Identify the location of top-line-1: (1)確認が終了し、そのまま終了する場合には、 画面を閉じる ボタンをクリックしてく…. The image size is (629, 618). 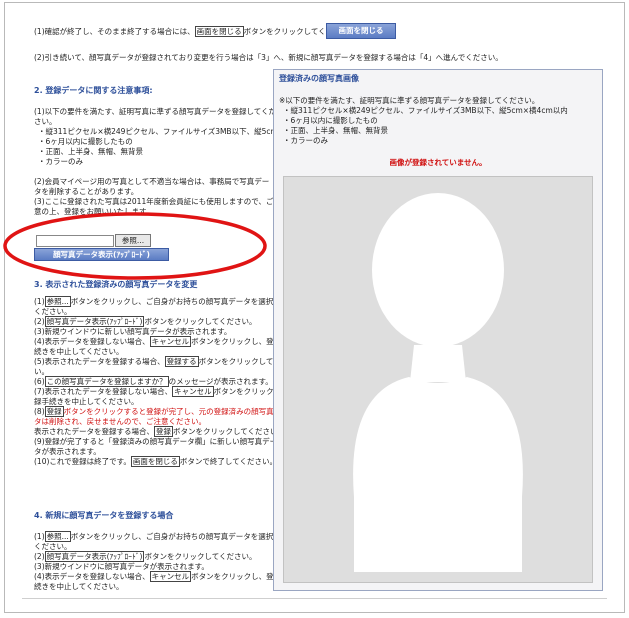
(195, 31).